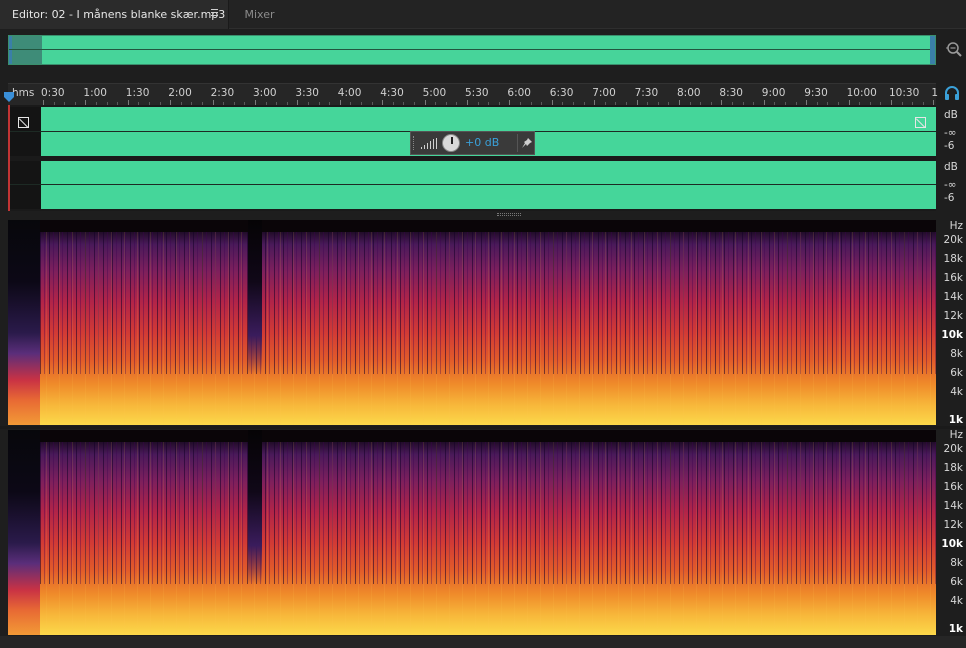 This screenshot has height=648, width=966. I want to click on hz-scale-ch1: Hz 20k 18k 16k 14k 12k 10k 8k 6k 4k 1k, so click(951, 324).